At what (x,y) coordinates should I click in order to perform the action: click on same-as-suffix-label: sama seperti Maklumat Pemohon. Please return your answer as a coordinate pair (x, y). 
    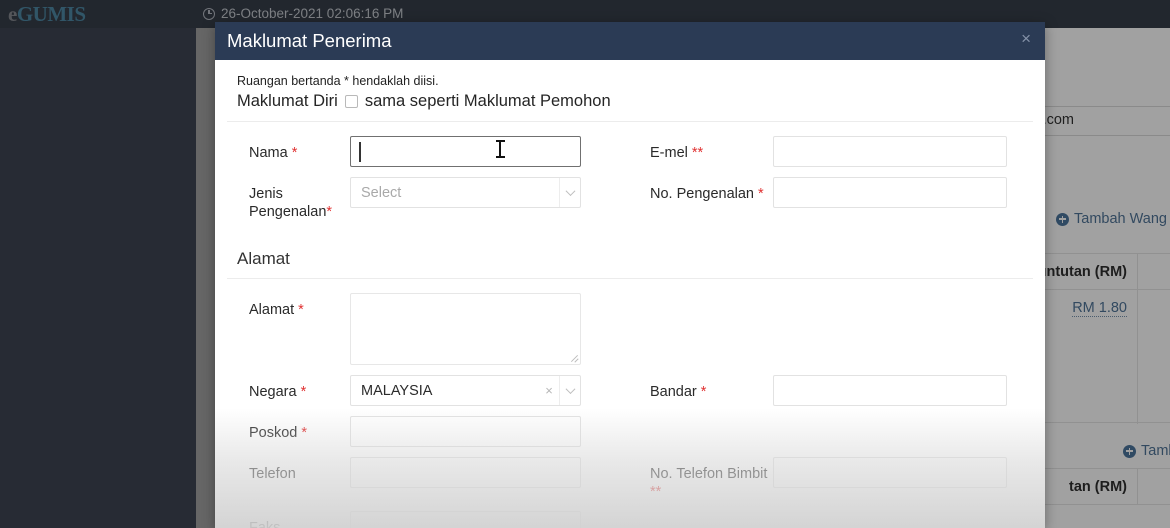
    Looking at the image, I should click on (487, 101).